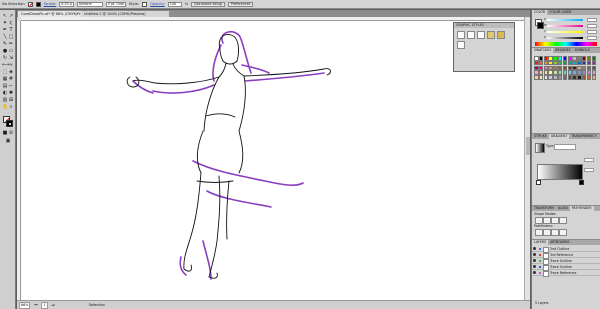 This screenshot has width=600, height=309. Describe the element at coordinates (11, 44) in the screenshot. I see `pencil-tool-icon: ✏` at that location.